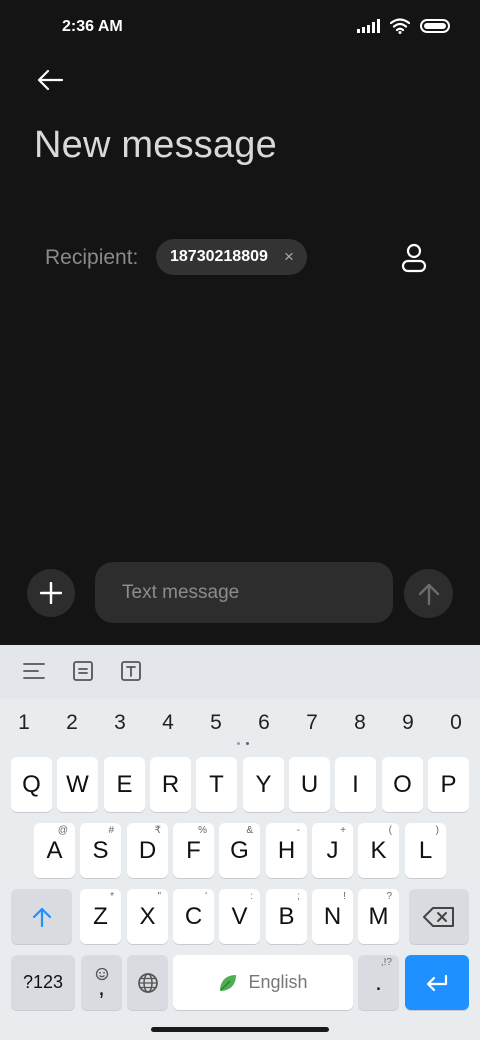 The width and height of the screenshot is (480, 1040). I want to click on recipient-chip-number: 18730218809, so click(219, 256).